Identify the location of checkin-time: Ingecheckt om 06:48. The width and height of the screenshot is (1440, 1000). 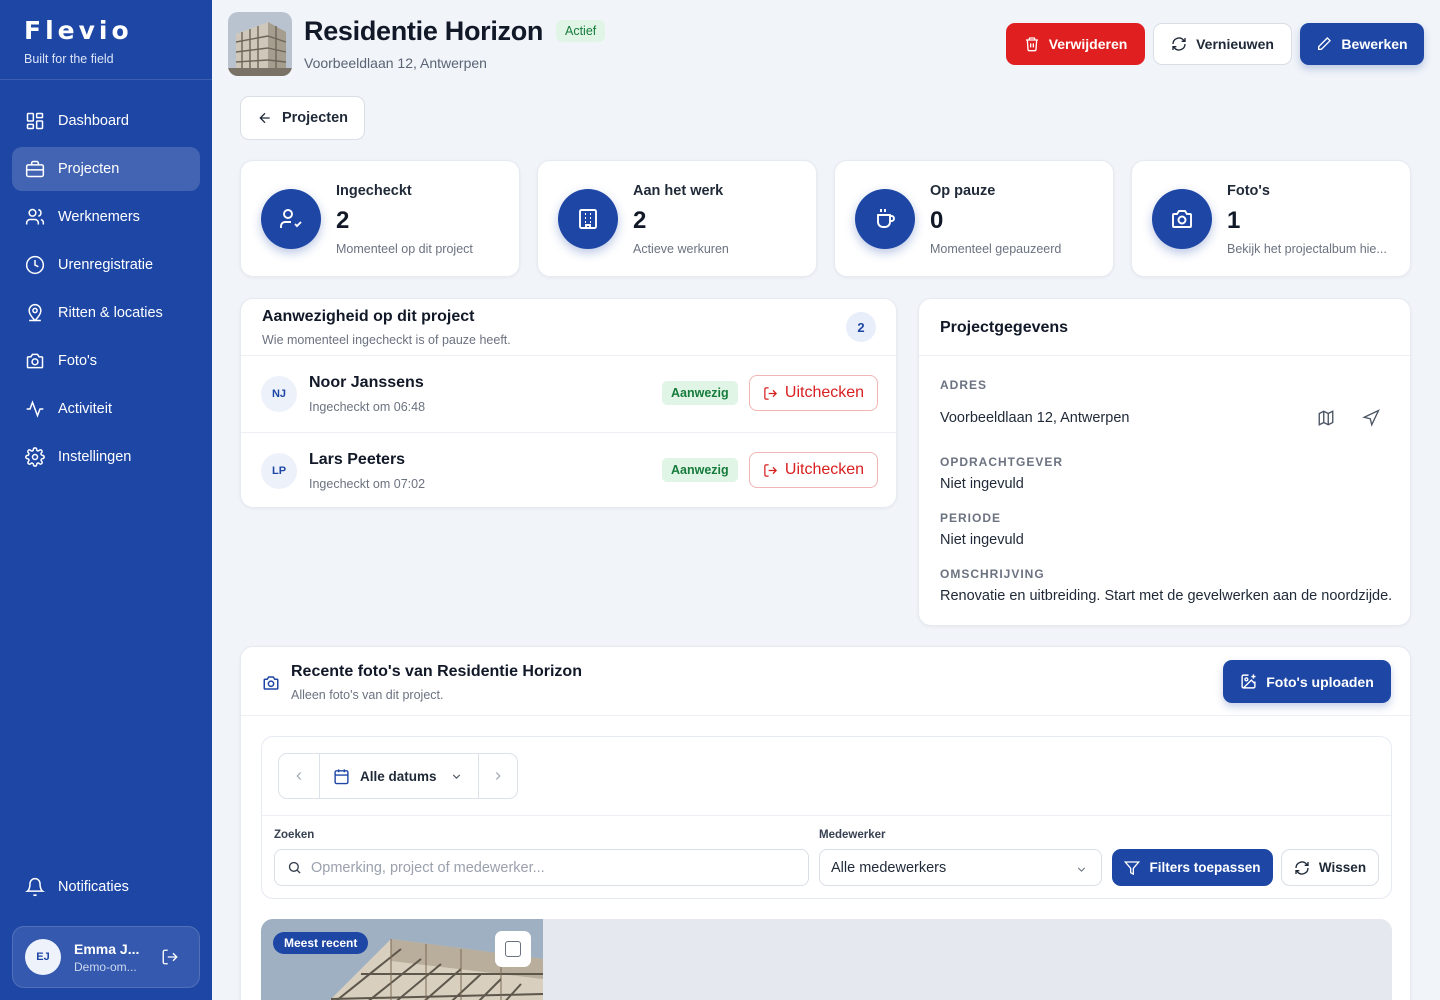
(367, 407).